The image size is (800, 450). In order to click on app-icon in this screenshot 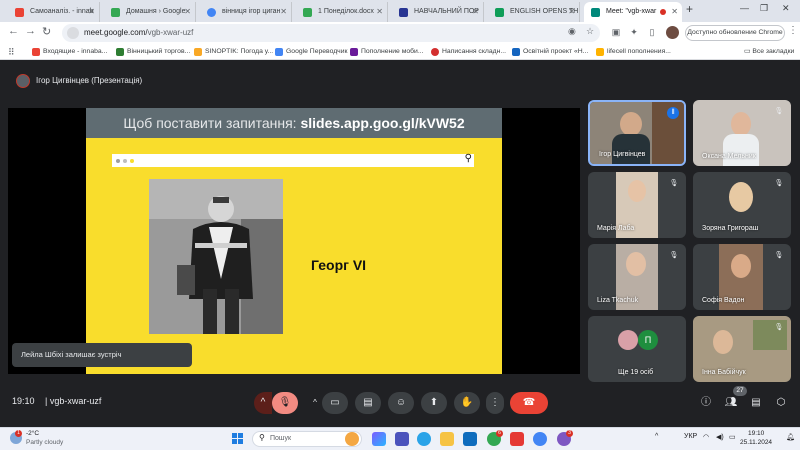, I will do `click(517, 439)`.